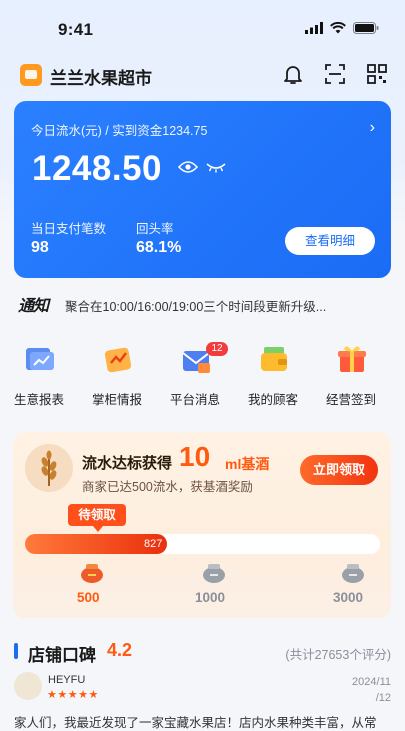 This screenshot has height=731, width=405. I want to click on bell-icon, so click(293, 74).